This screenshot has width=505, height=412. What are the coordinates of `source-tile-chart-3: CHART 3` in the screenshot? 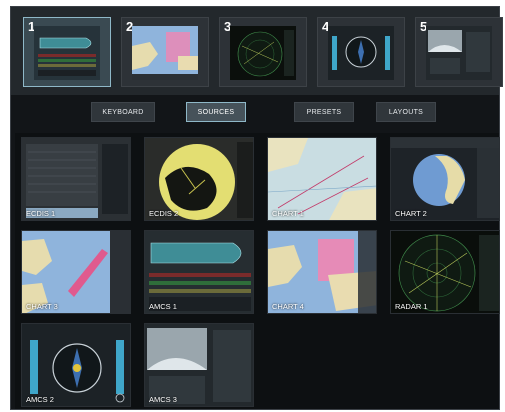 It's located at (76, 272).